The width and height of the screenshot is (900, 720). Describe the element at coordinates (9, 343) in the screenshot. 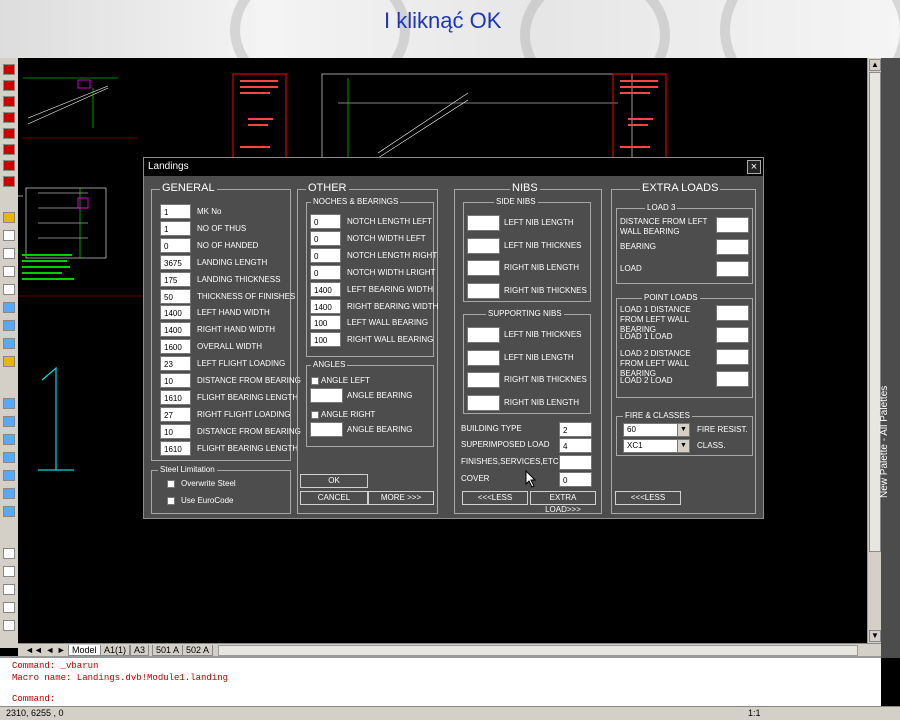

I see `region-icon` at that location.